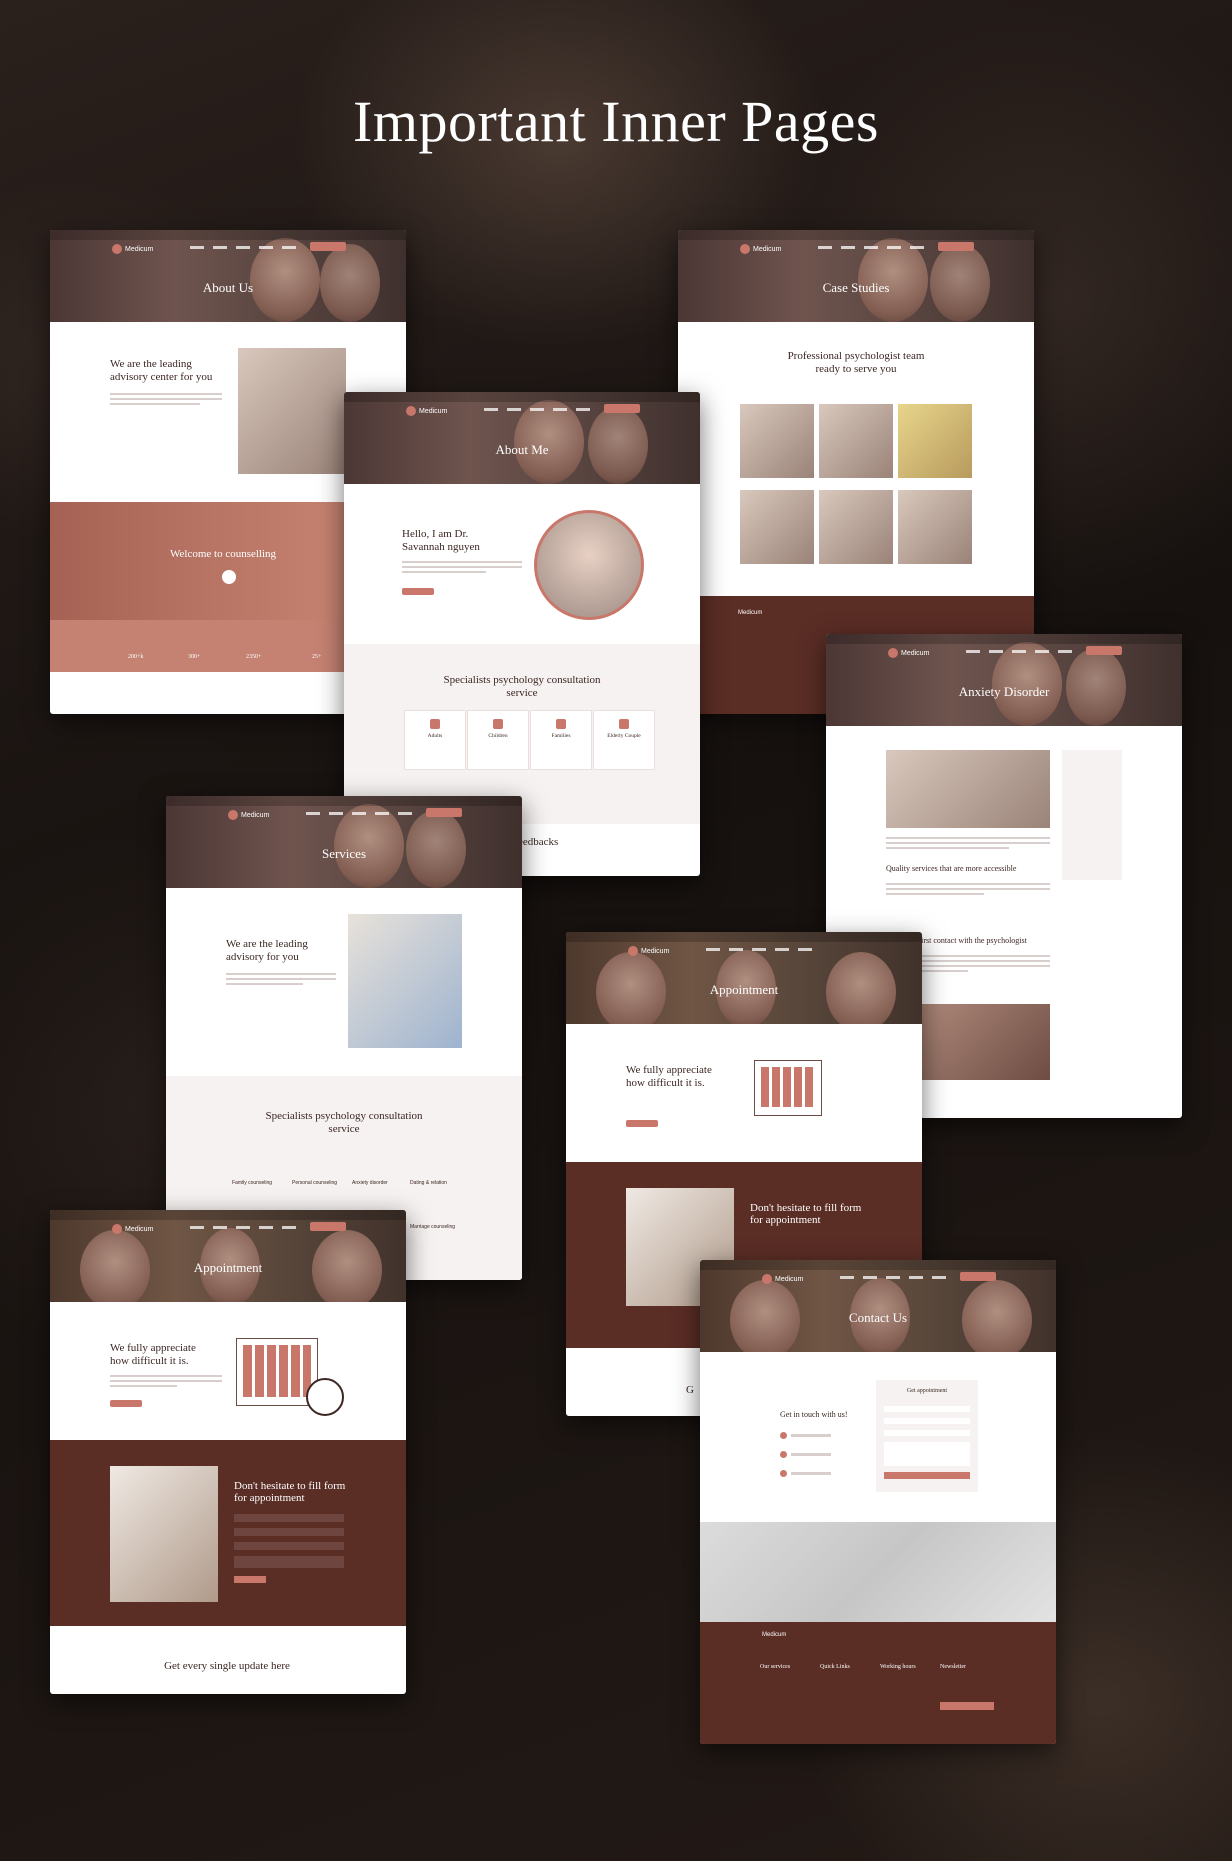 This screenshot has width=1232, height=1861. What do you see at coordinates (227, 1666) in the screenshot?
I see `newsletter-heading: Get every single update here` at bounding box center [227, 1666].